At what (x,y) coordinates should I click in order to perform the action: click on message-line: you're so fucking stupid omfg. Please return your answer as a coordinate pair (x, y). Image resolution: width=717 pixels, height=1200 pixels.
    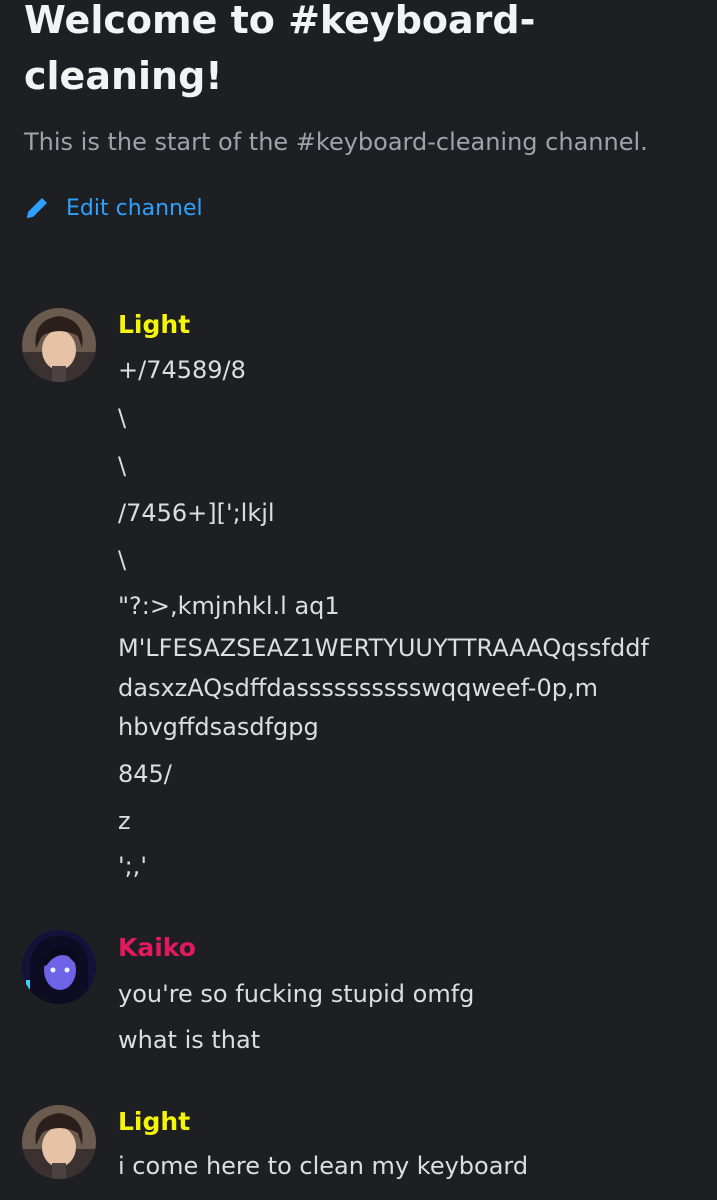
    Looking at the image, I should click on (296, 994).